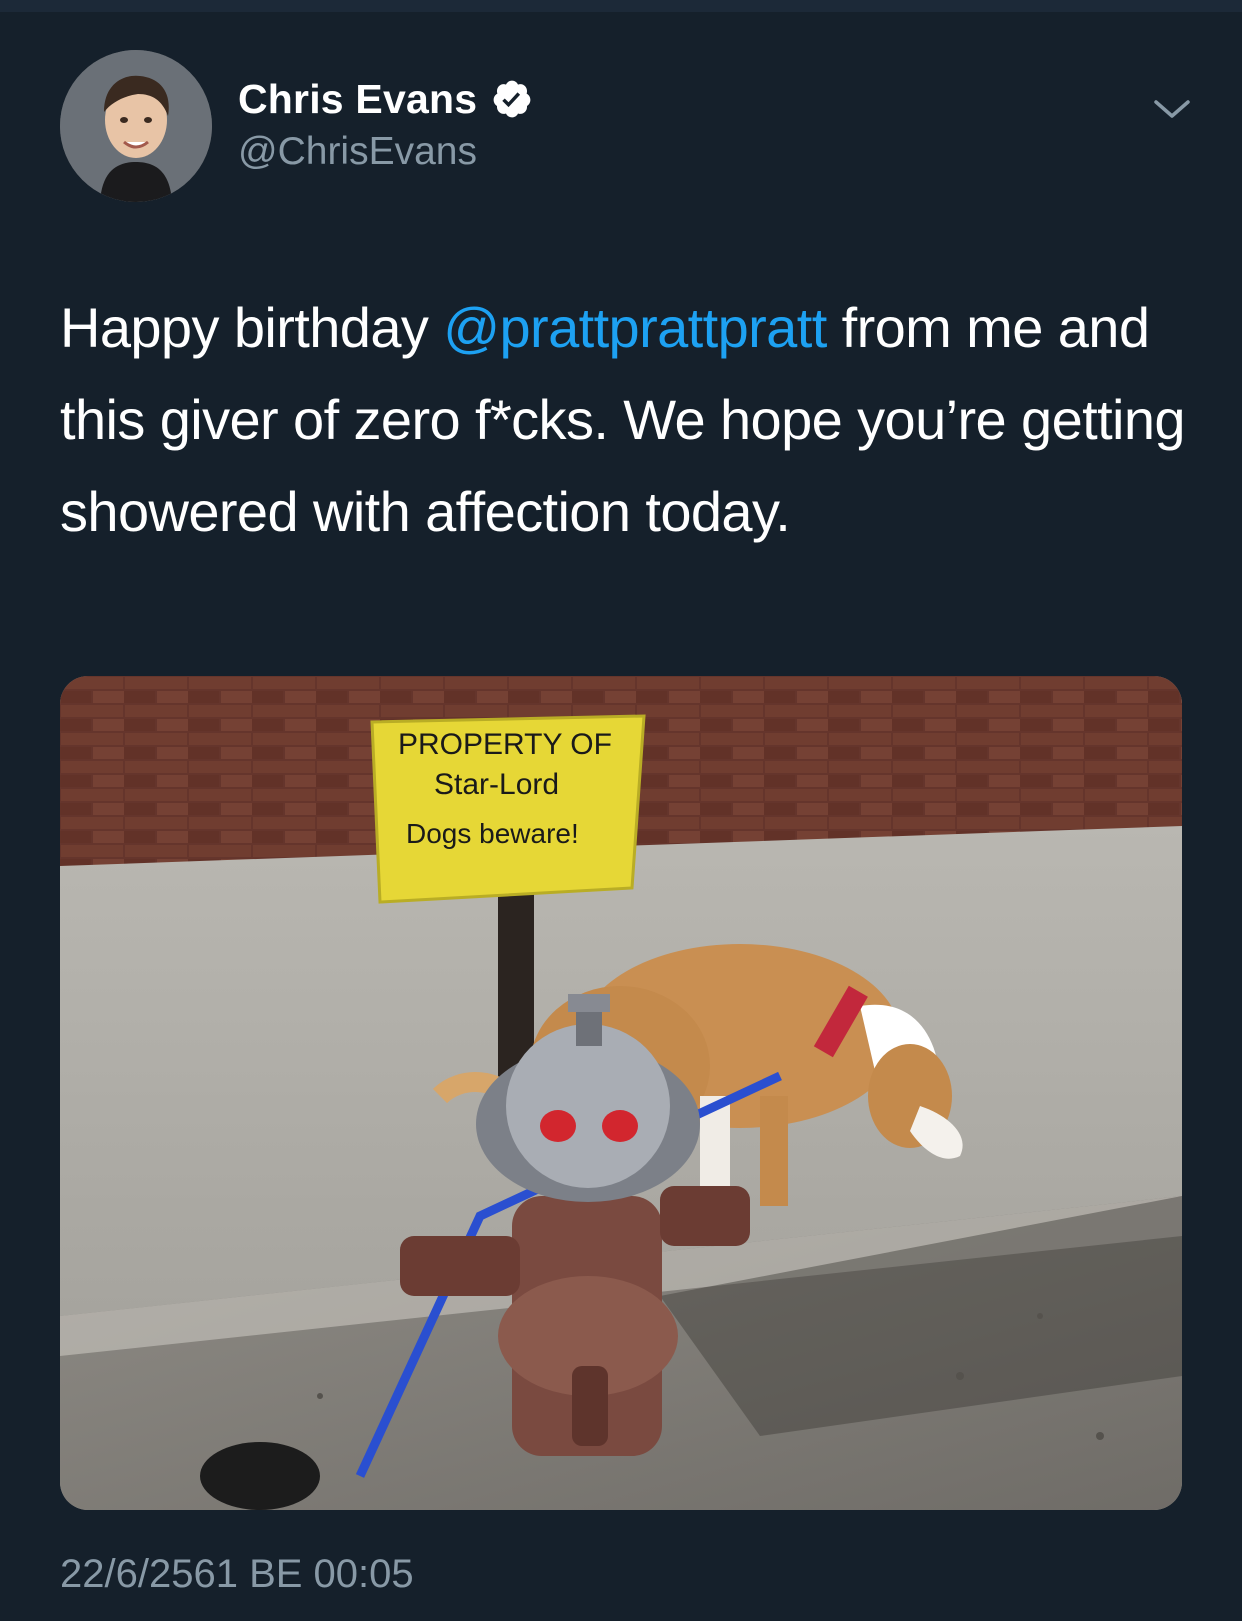 Image resolution: width=1242 pixels, height=1621 pixels. What do you see at coordinates (136, 126) in the screenshot?
I see `avatar` at bounding box center [136, 126].